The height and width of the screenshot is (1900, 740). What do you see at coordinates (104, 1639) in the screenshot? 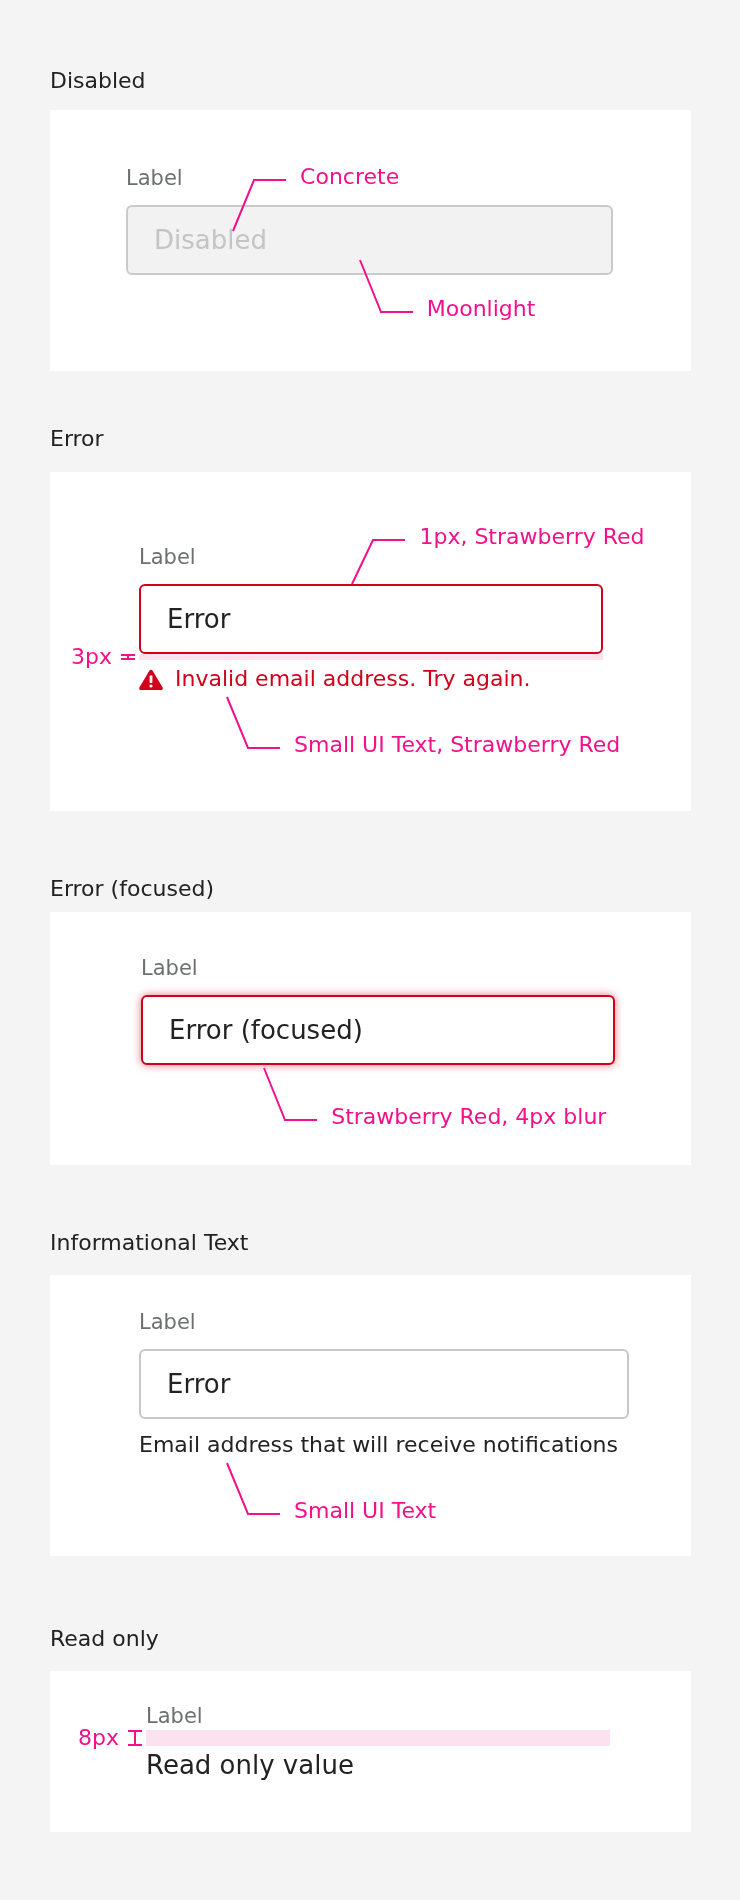
I see `section-title: Read only` at bounding box center [104, 1639].